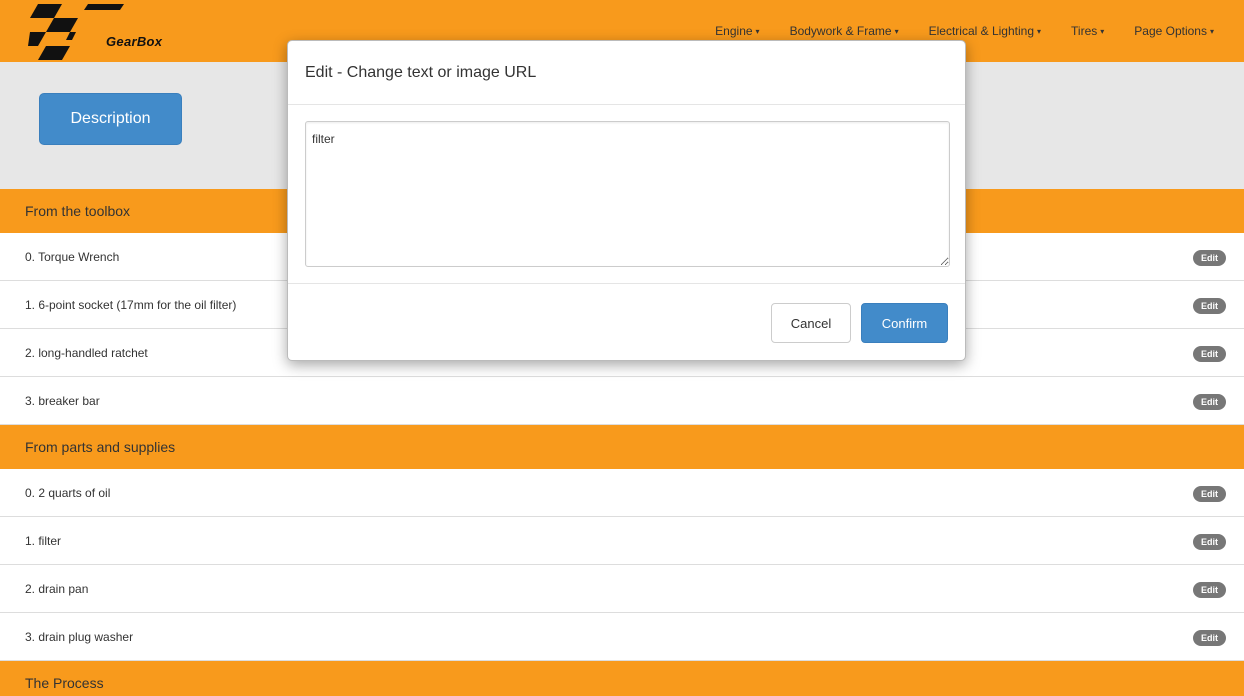 This screenshot has height=696, width=1244. I want to click on modal-body: filter, so click(626, 195).